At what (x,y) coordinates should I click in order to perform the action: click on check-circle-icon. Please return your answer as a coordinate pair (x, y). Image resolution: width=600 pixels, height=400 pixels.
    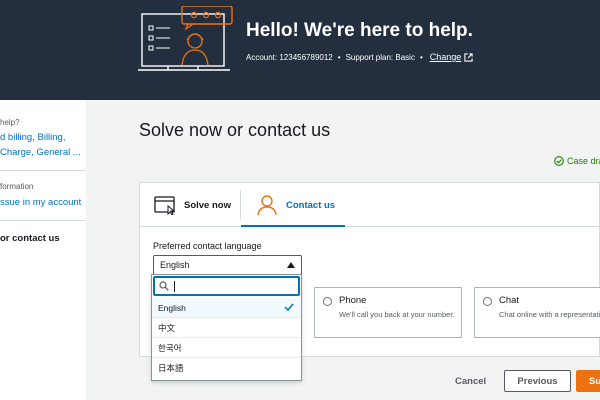
    Looking at the image, I should click on (559, 161).